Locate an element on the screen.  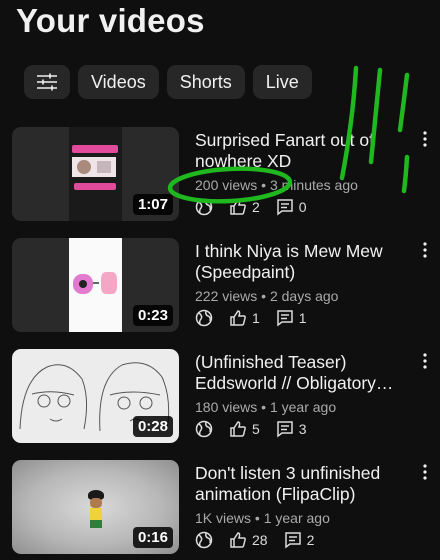
filter-chips: Videos Shorts Live is located at coordinates (168, 82).